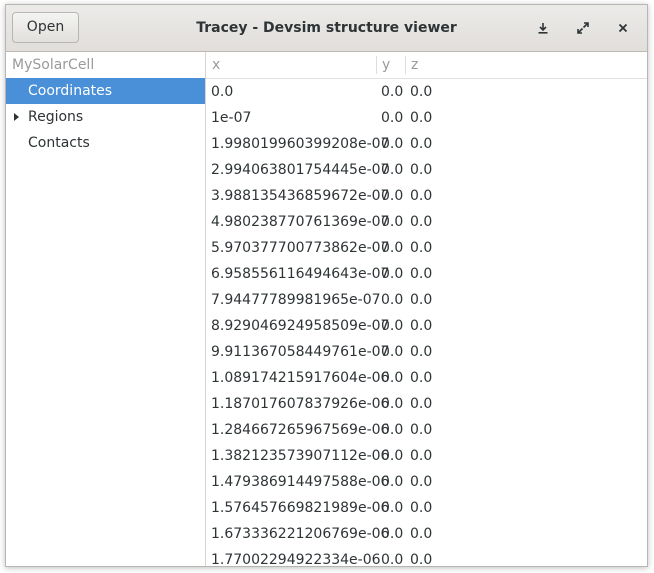 The height and width of the screenshot is (573, 654). Describe the element at coordinates (18, 117) in the screenshot. I see `expander-arrow-icon` at that location.